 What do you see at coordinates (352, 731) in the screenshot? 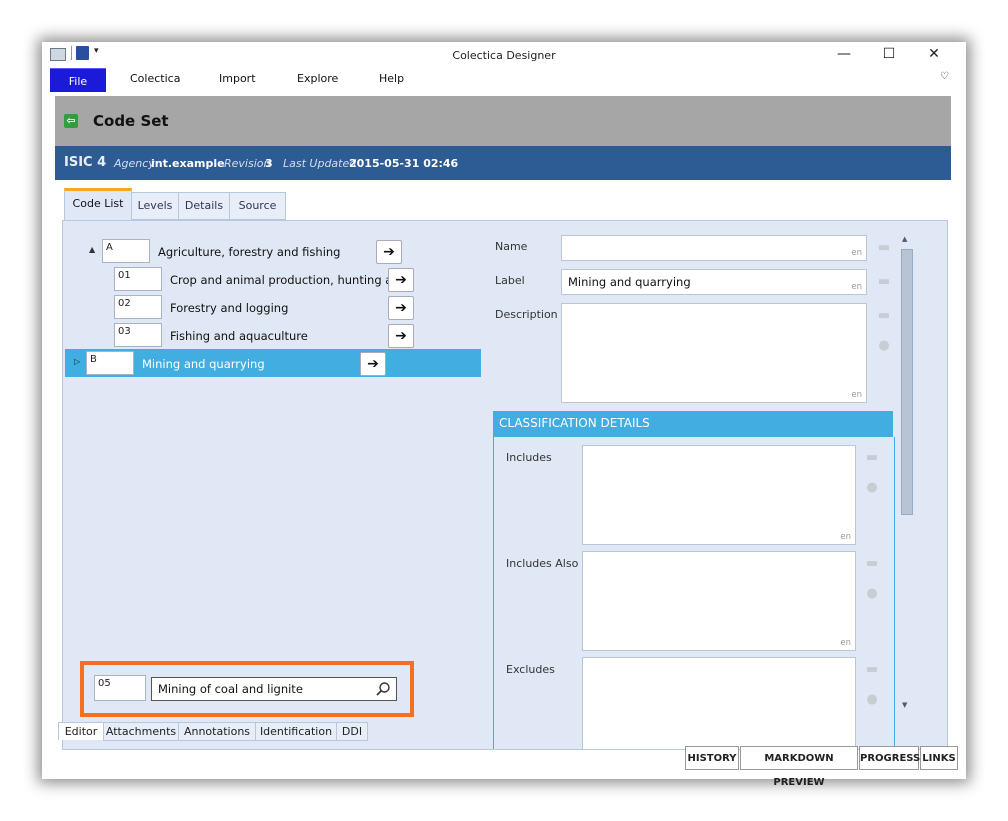
I see `tab-ddi: DDI` at bounding box center [352, 731].